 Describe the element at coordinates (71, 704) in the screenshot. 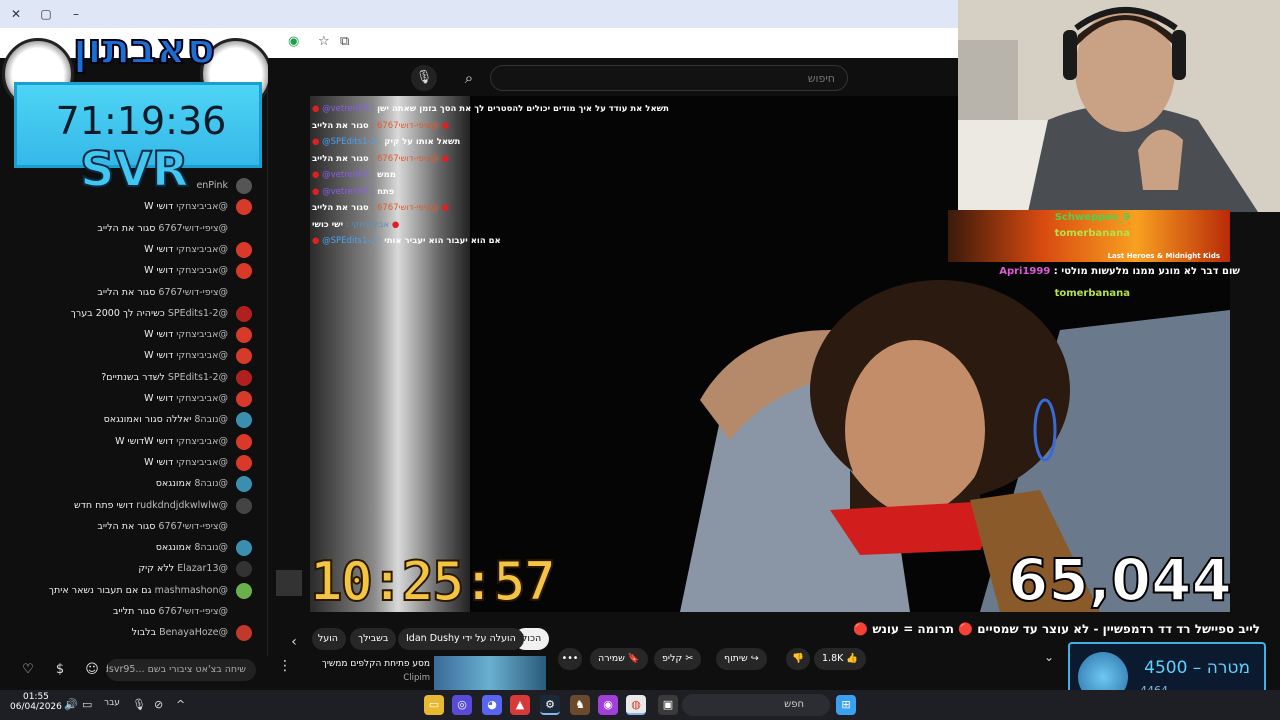

I see `volume-icon: 🔊` at that location.